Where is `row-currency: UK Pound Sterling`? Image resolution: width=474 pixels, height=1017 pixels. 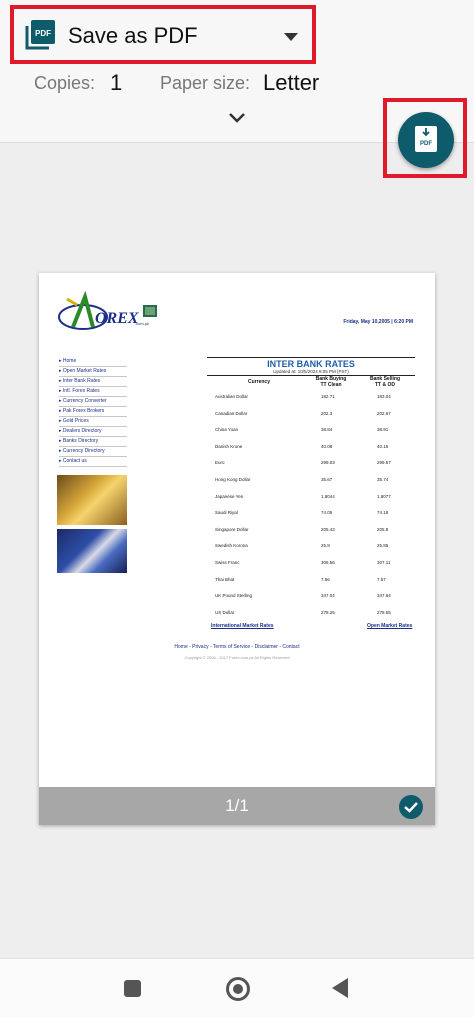 row-currency: UK Pound Sterling is located at coordinates (234, 596).